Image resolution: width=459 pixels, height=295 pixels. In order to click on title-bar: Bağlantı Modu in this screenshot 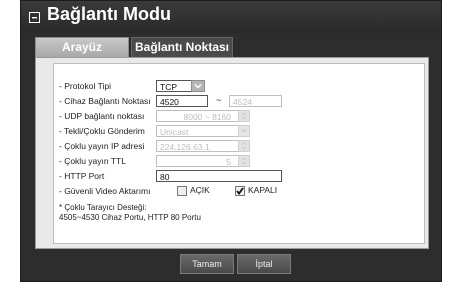, I will do `click(231, 17)`.